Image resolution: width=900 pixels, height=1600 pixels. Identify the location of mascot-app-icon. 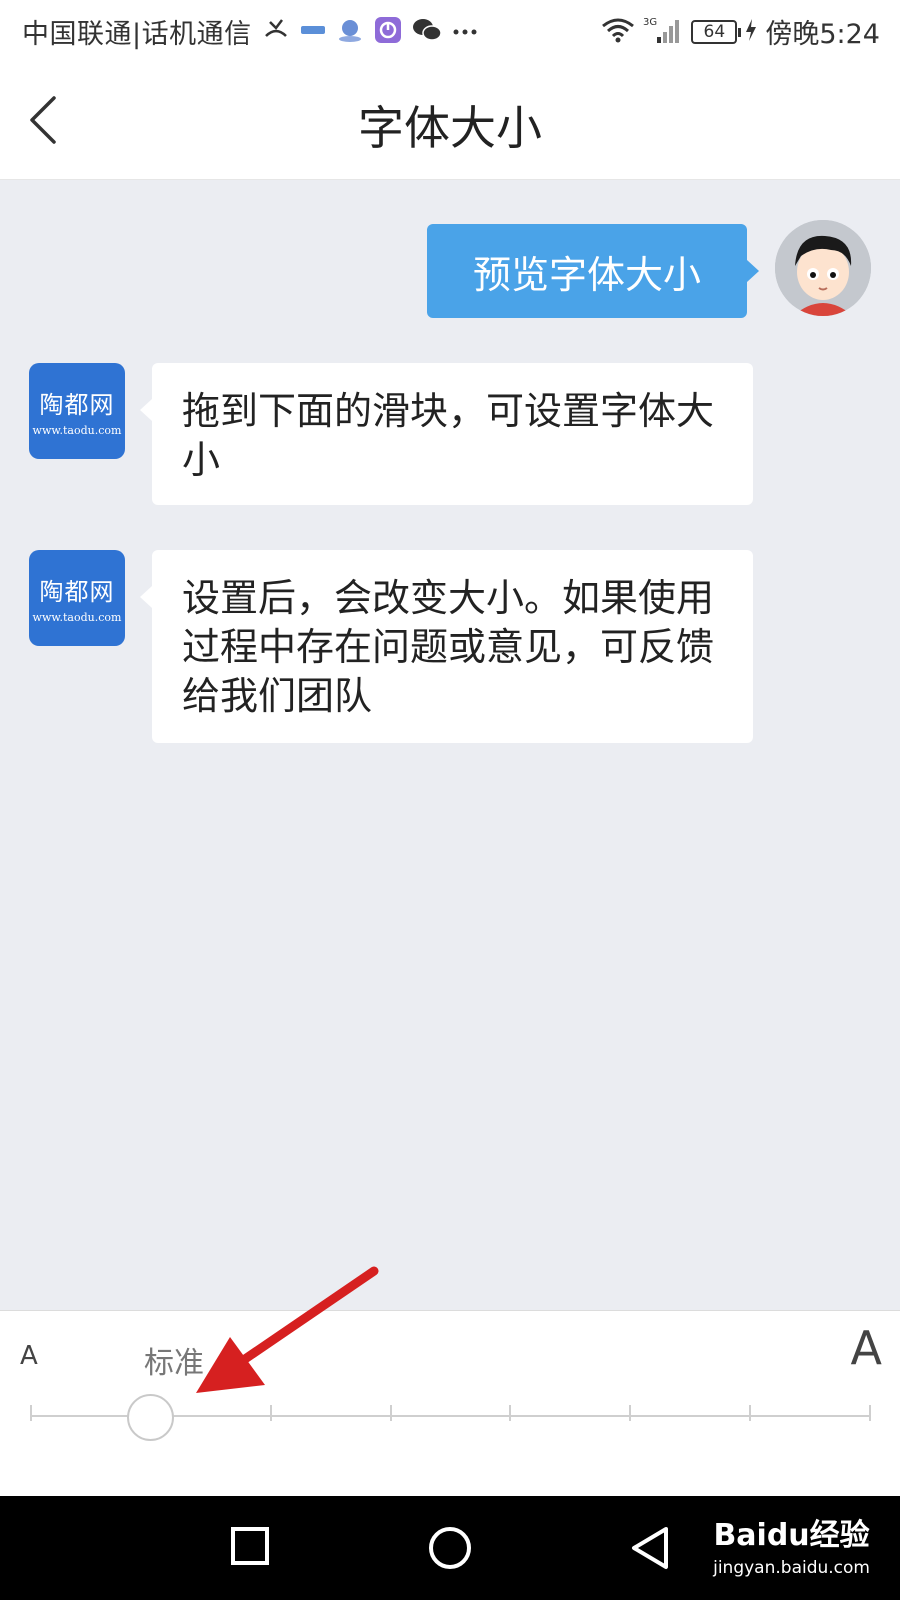
(350, 32).